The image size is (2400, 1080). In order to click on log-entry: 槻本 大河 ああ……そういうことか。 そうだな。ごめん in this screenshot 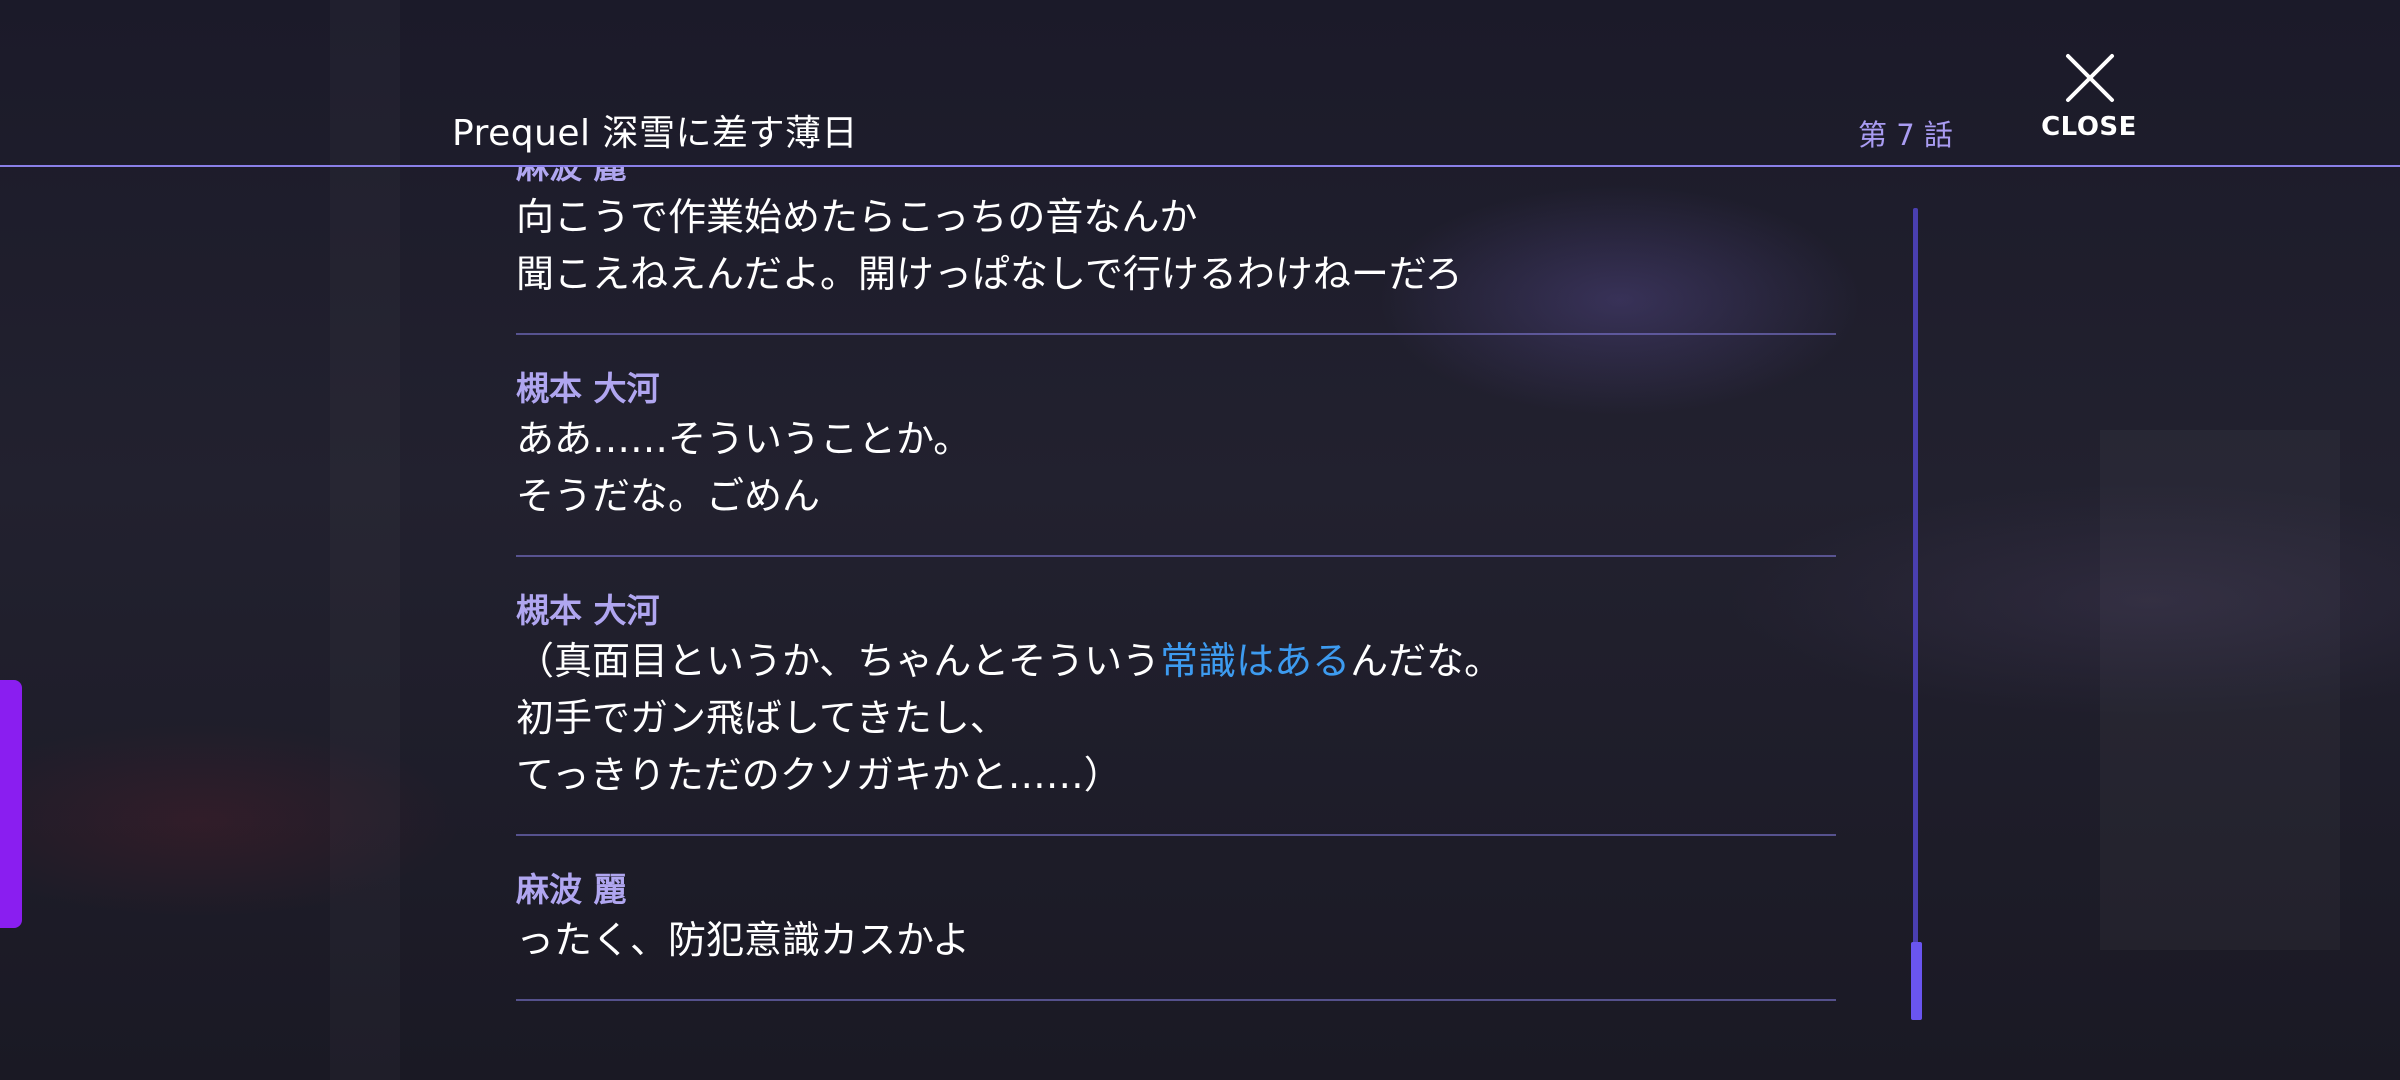, I will do `click(1176, 462)`.